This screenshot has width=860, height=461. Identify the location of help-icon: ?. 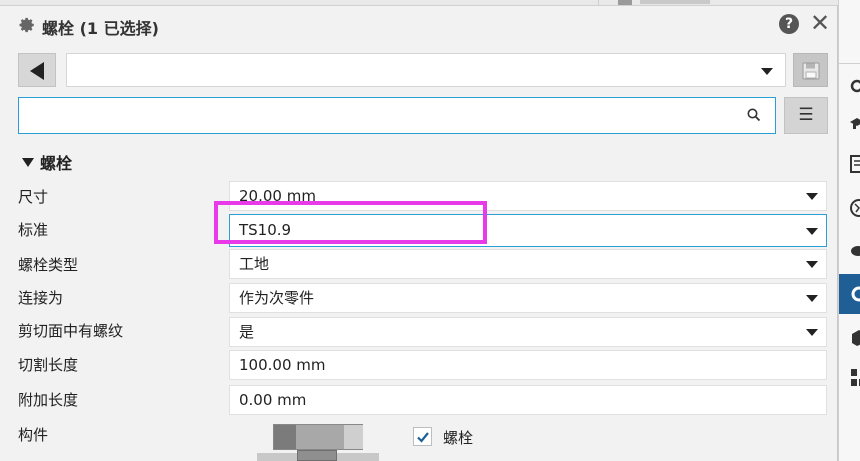
(789, 24).